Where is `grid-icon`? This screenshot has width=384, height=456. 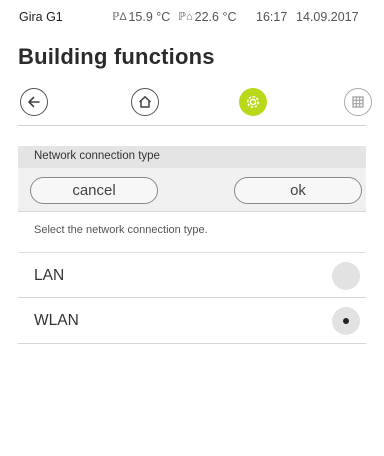 grid-icon is located at coordinates (358, 102).